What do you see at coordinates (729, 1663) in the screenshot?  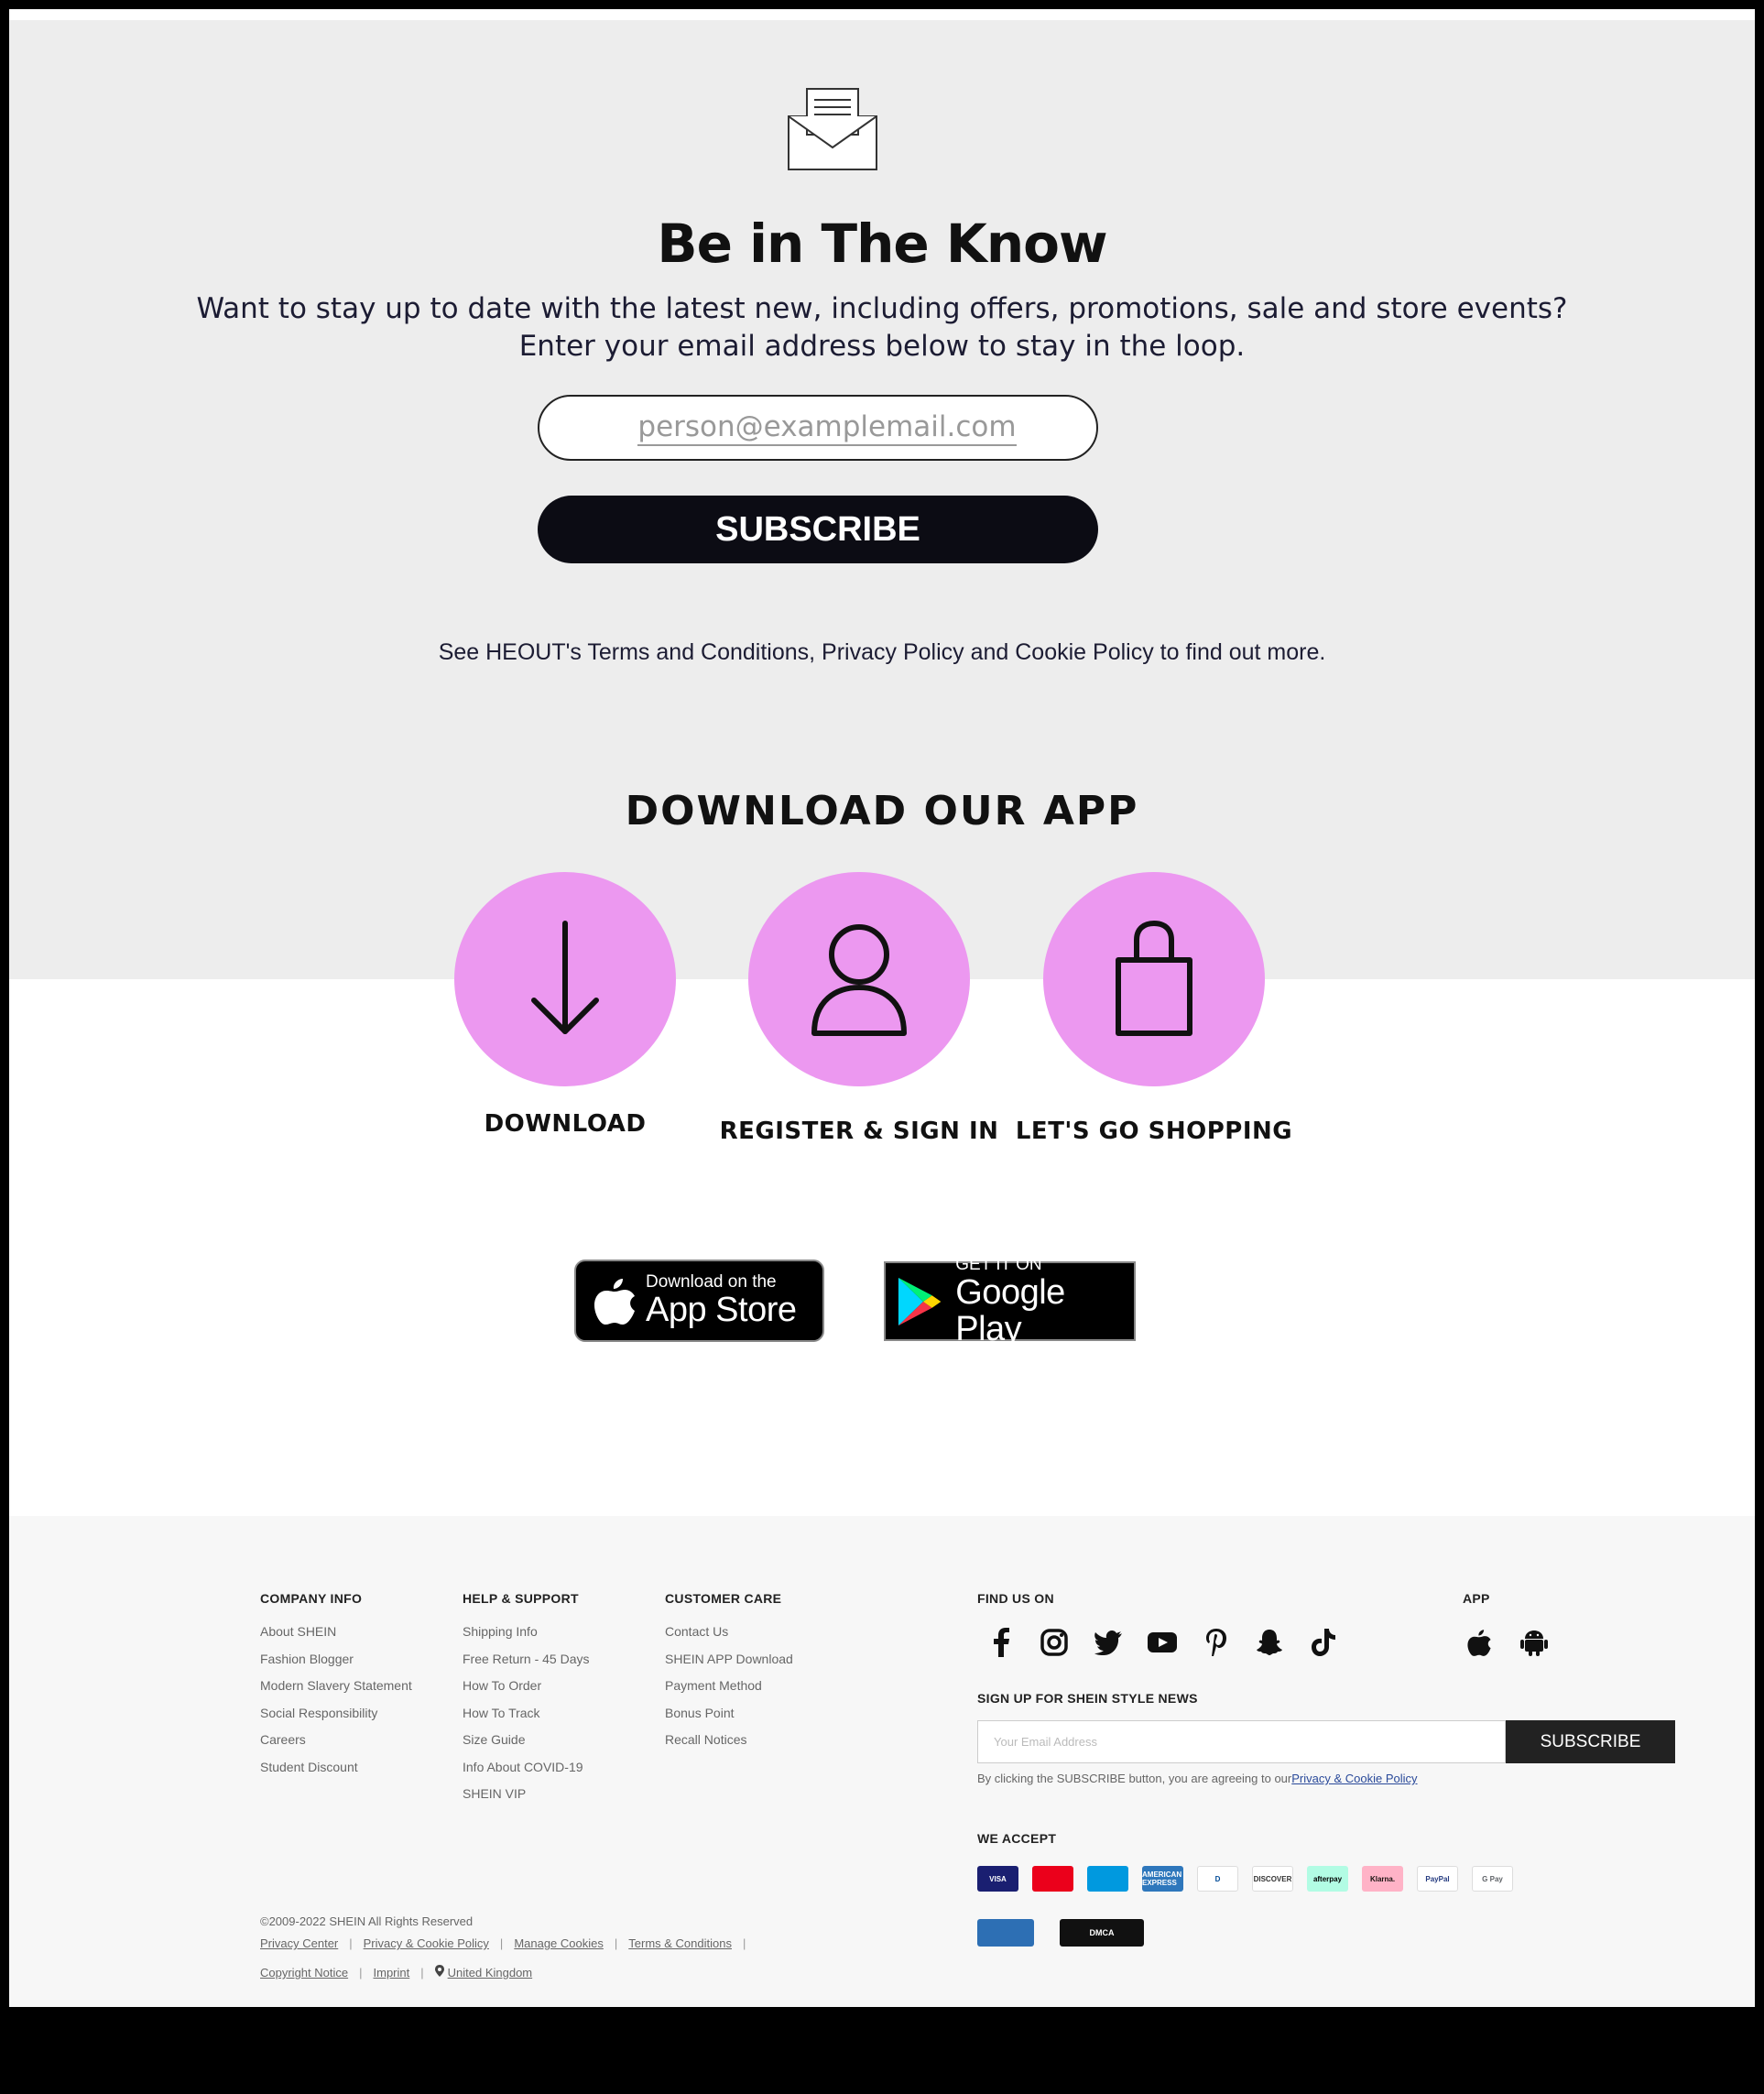 I see `footer-link: SHEIN APP Download` at bounding box center [729, 1663].